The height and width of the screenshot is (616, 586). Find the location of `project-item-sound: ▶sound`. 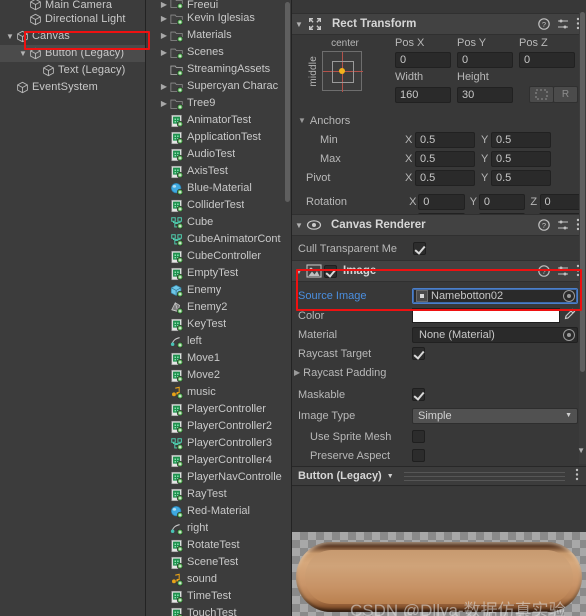

project-item-sound: ▶sound is located at coordinates (218, 579).